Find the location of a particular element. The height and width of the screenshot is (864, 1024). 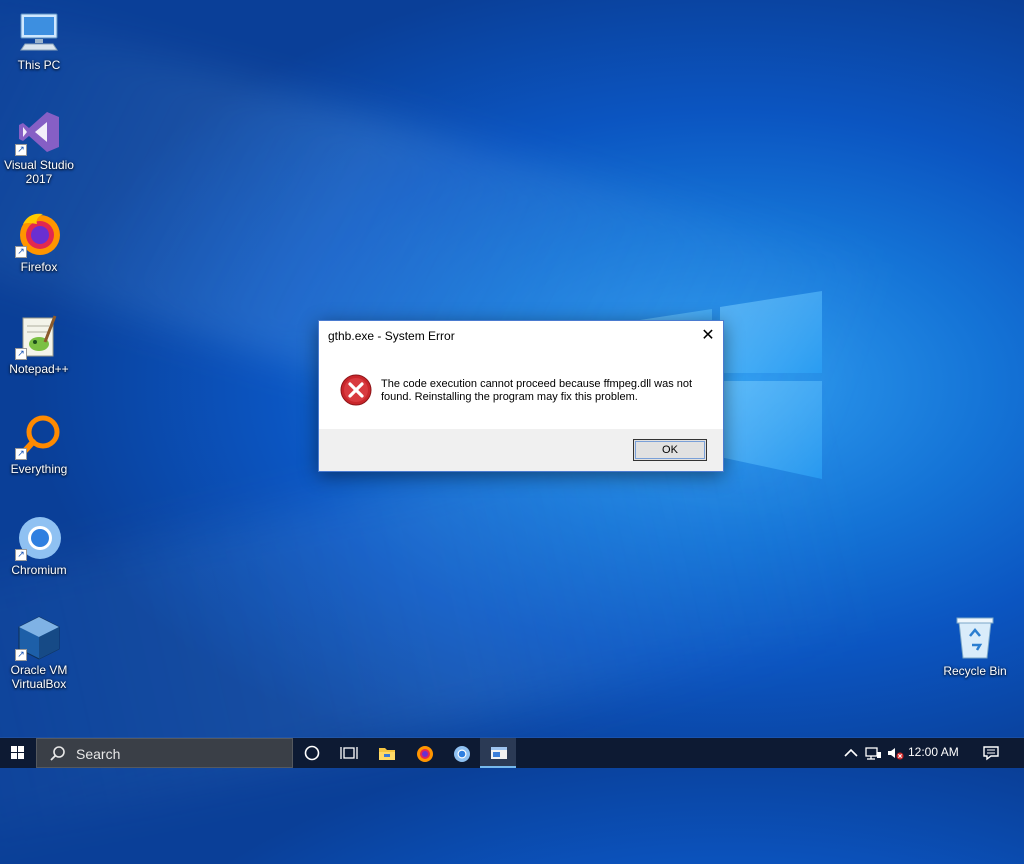

desktop-icon-label: Everything is located at coordinates (39, 469).